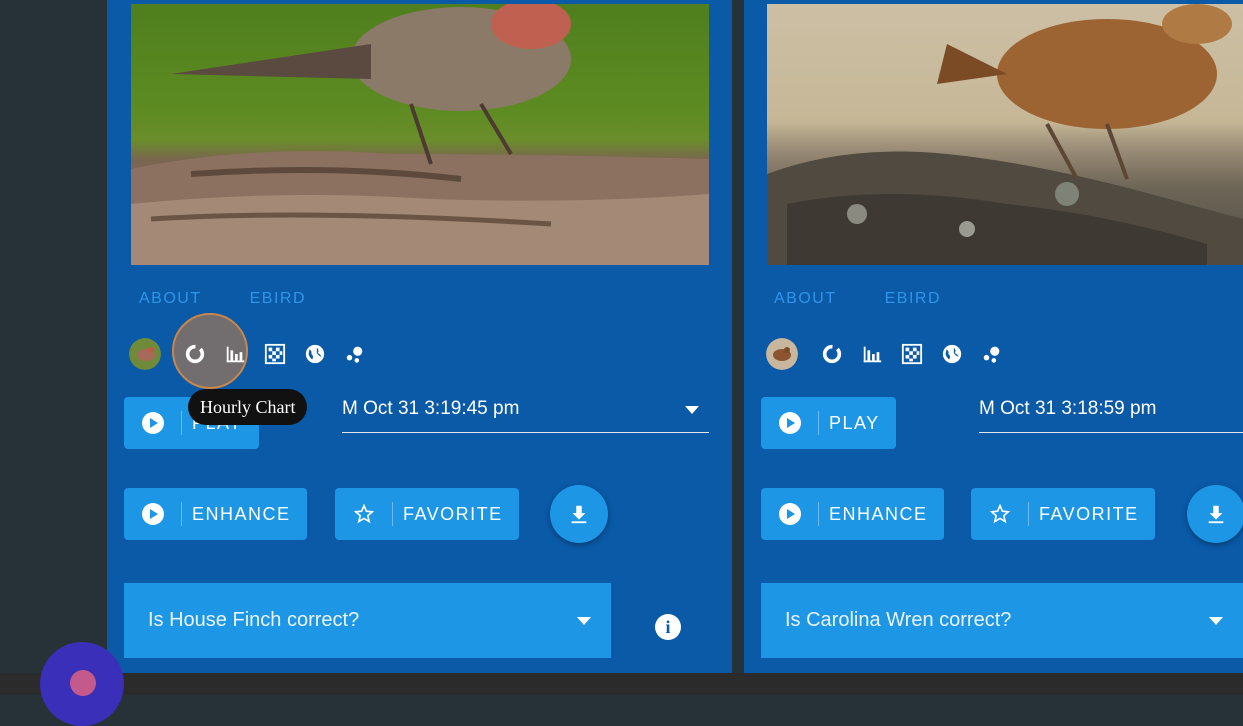 The image size is (1243, 726). I want to click on question-text: Is House Finch correct?, so click(254, 620).